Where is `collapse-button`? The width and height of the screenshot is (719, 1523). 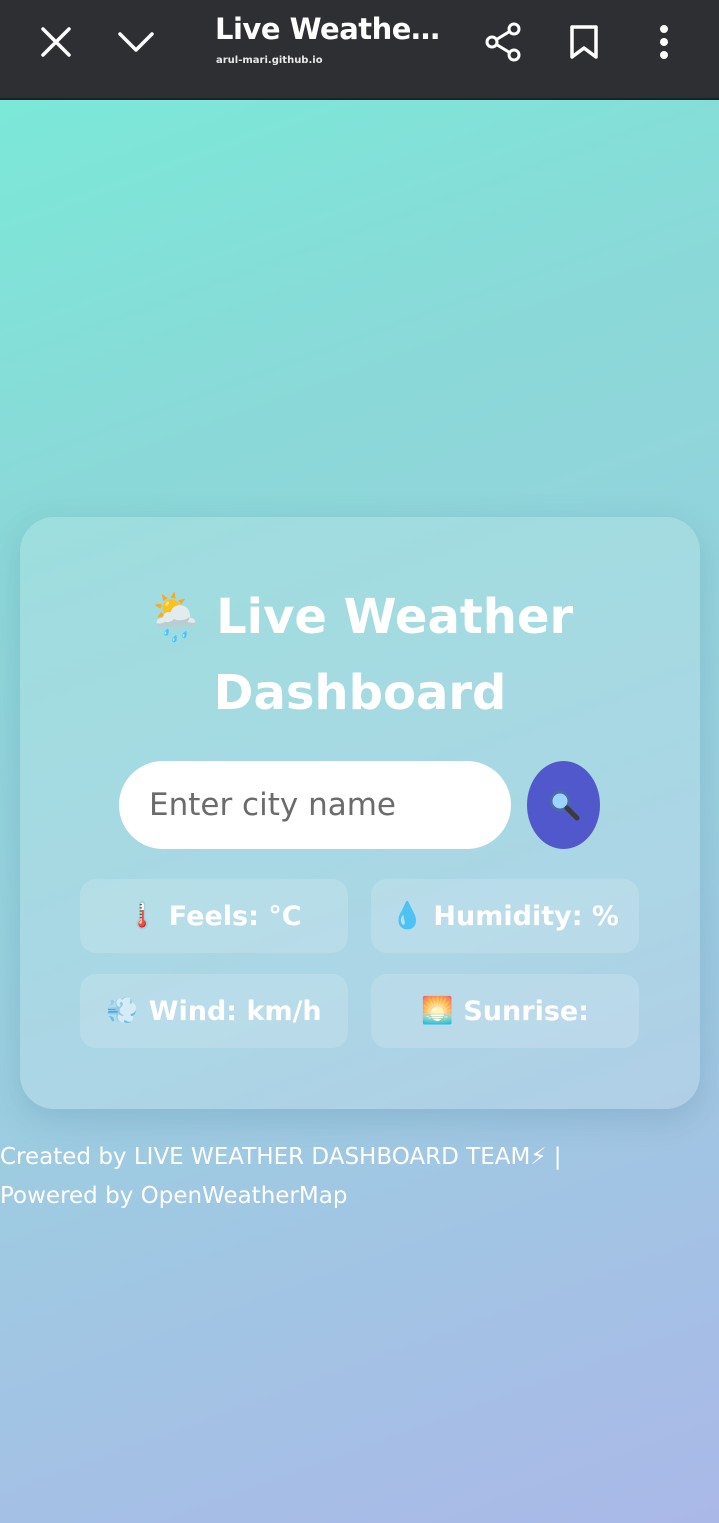 collapse-button is located at coordinates (136, 42).